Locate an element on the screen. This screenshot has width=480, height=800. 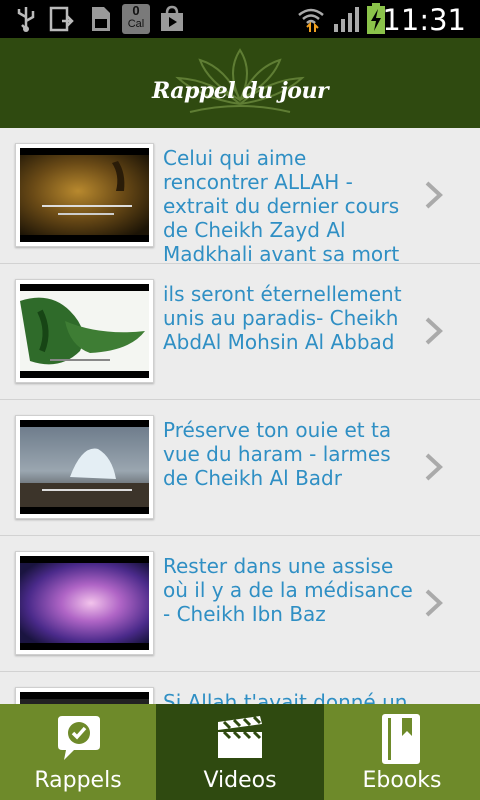
upload-icon is located at coordinates (61, 19).